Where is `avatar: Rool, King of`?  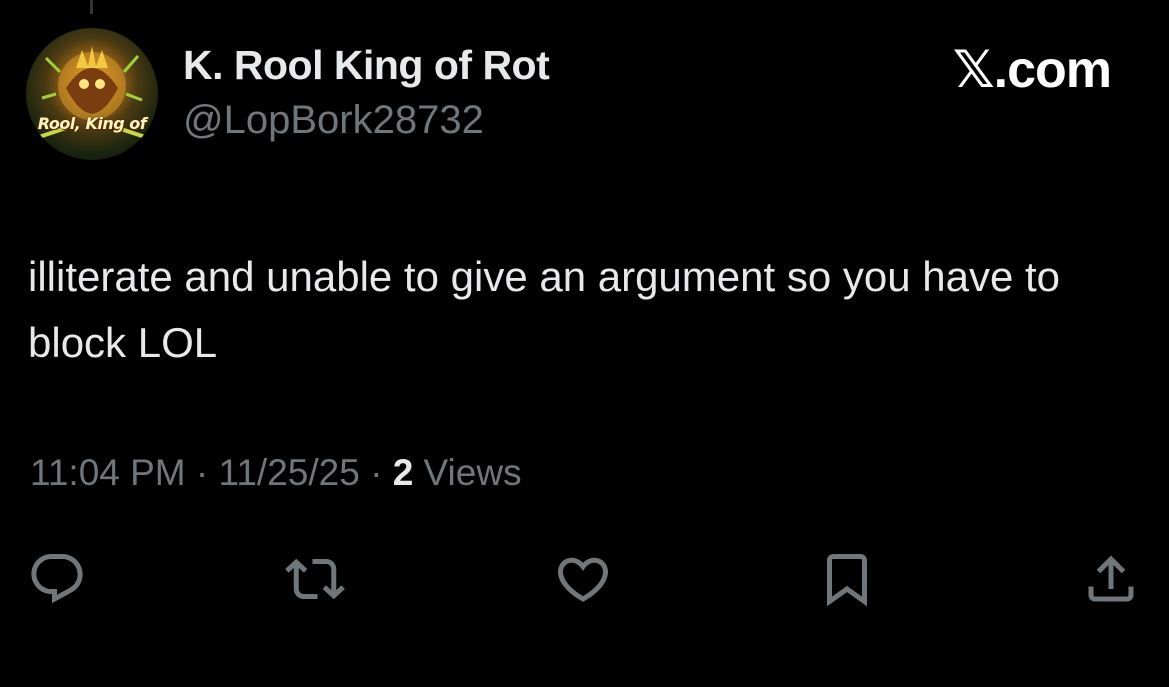 avatar: Rool, King of is located at coordinates (92, 94).